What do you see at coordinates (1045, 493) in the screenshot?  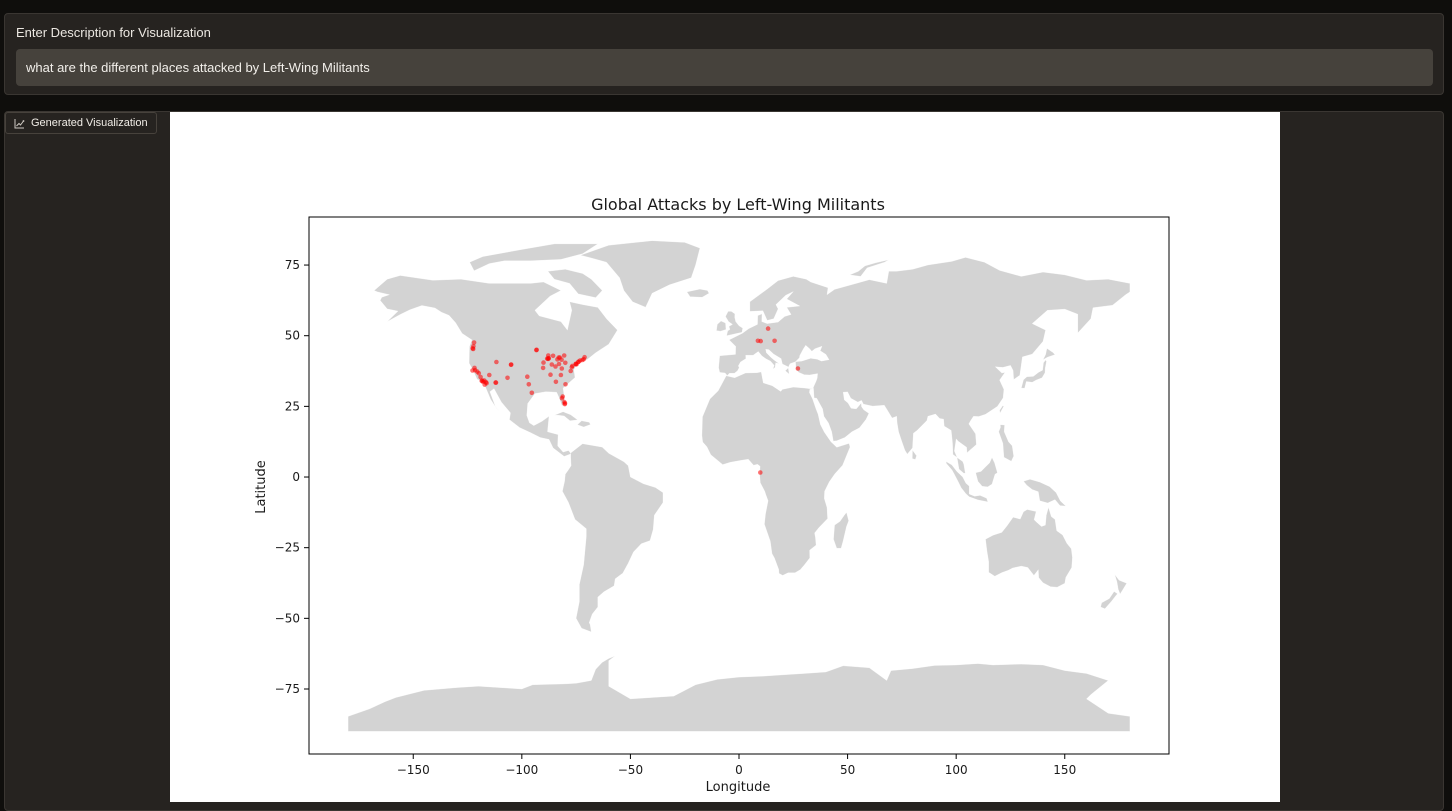 I see `new-guinea-landmass` at bounding box center [1045, 493].